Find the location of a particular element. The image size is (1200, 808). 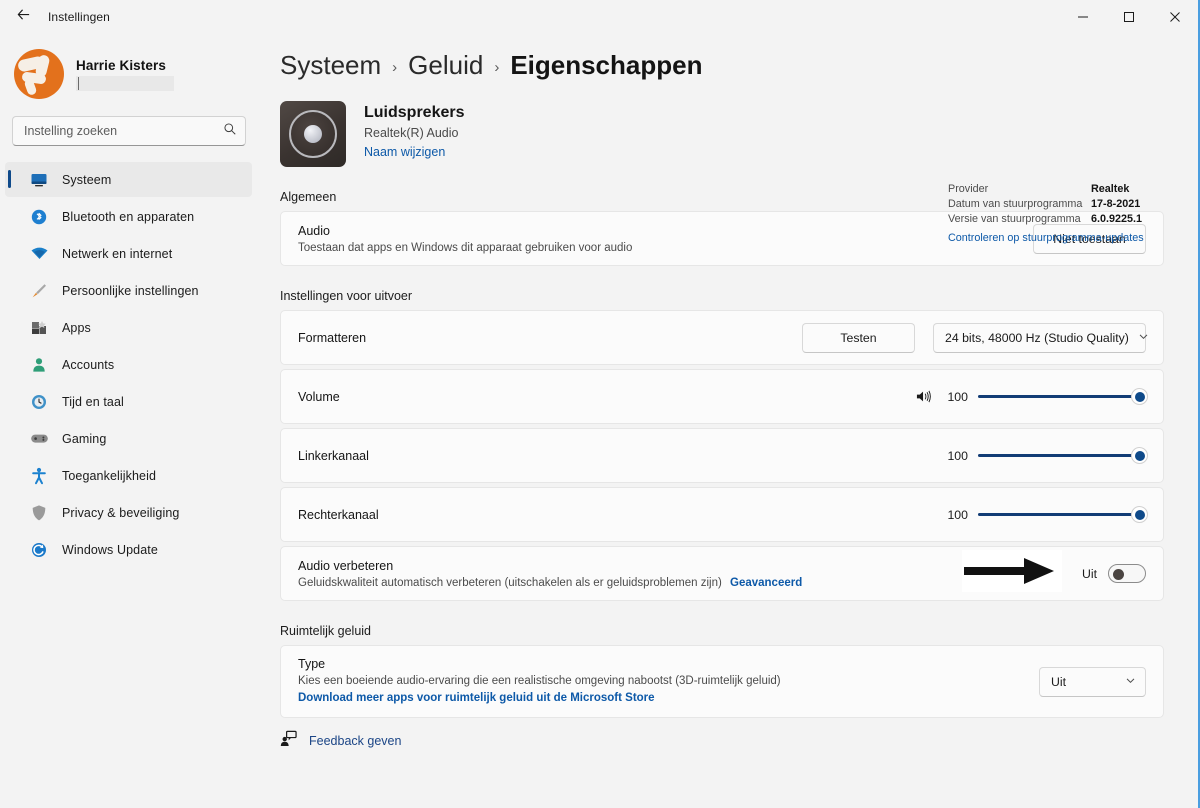

window-controls is located at coordinates (1129, 17).